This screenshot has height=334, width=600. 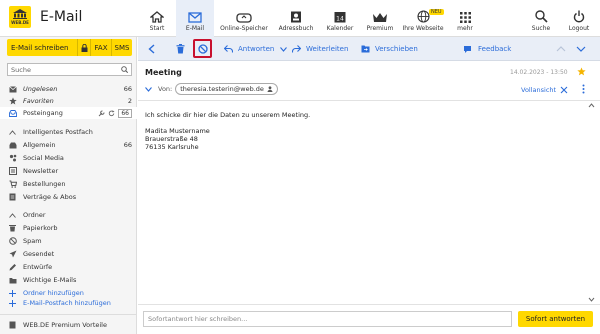 I want to click on inbox-actions: 66, so click(x=115, y=113).